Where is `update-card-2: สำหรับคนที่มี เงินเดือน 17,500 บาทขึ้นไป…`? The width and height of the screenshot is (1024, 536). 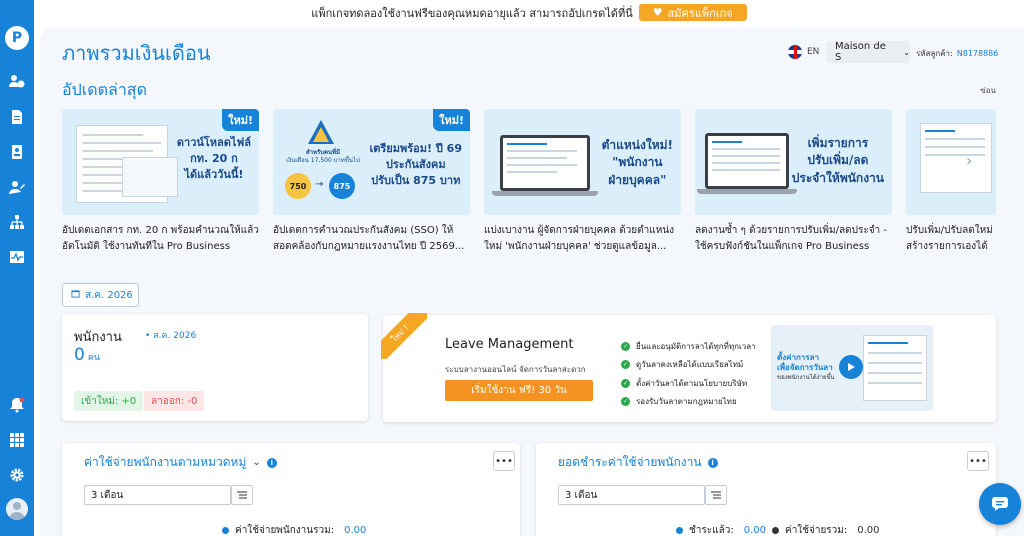
update-card-2: สำหรับคนที่มี เงินเดือน 17,500 บาทขึ้นไป… is located at coordinates (371, 184).